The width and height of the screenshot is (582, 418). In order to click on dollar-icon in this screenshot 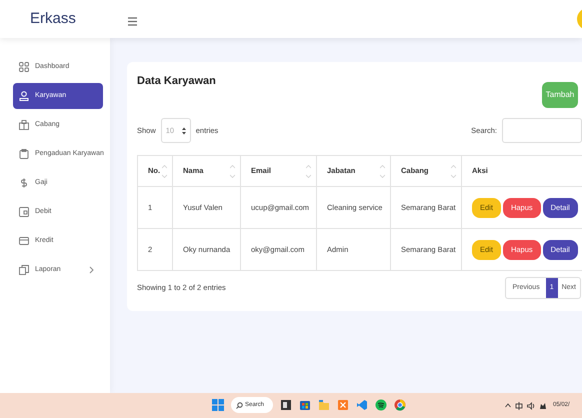, I will do `click(24, 183)`.